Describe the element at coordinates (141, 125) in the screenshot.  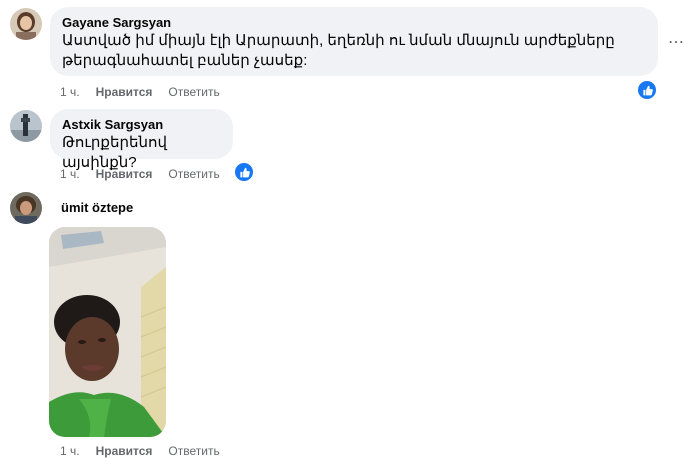
I see `comment-author: Astxik Sargsyan` at that location.